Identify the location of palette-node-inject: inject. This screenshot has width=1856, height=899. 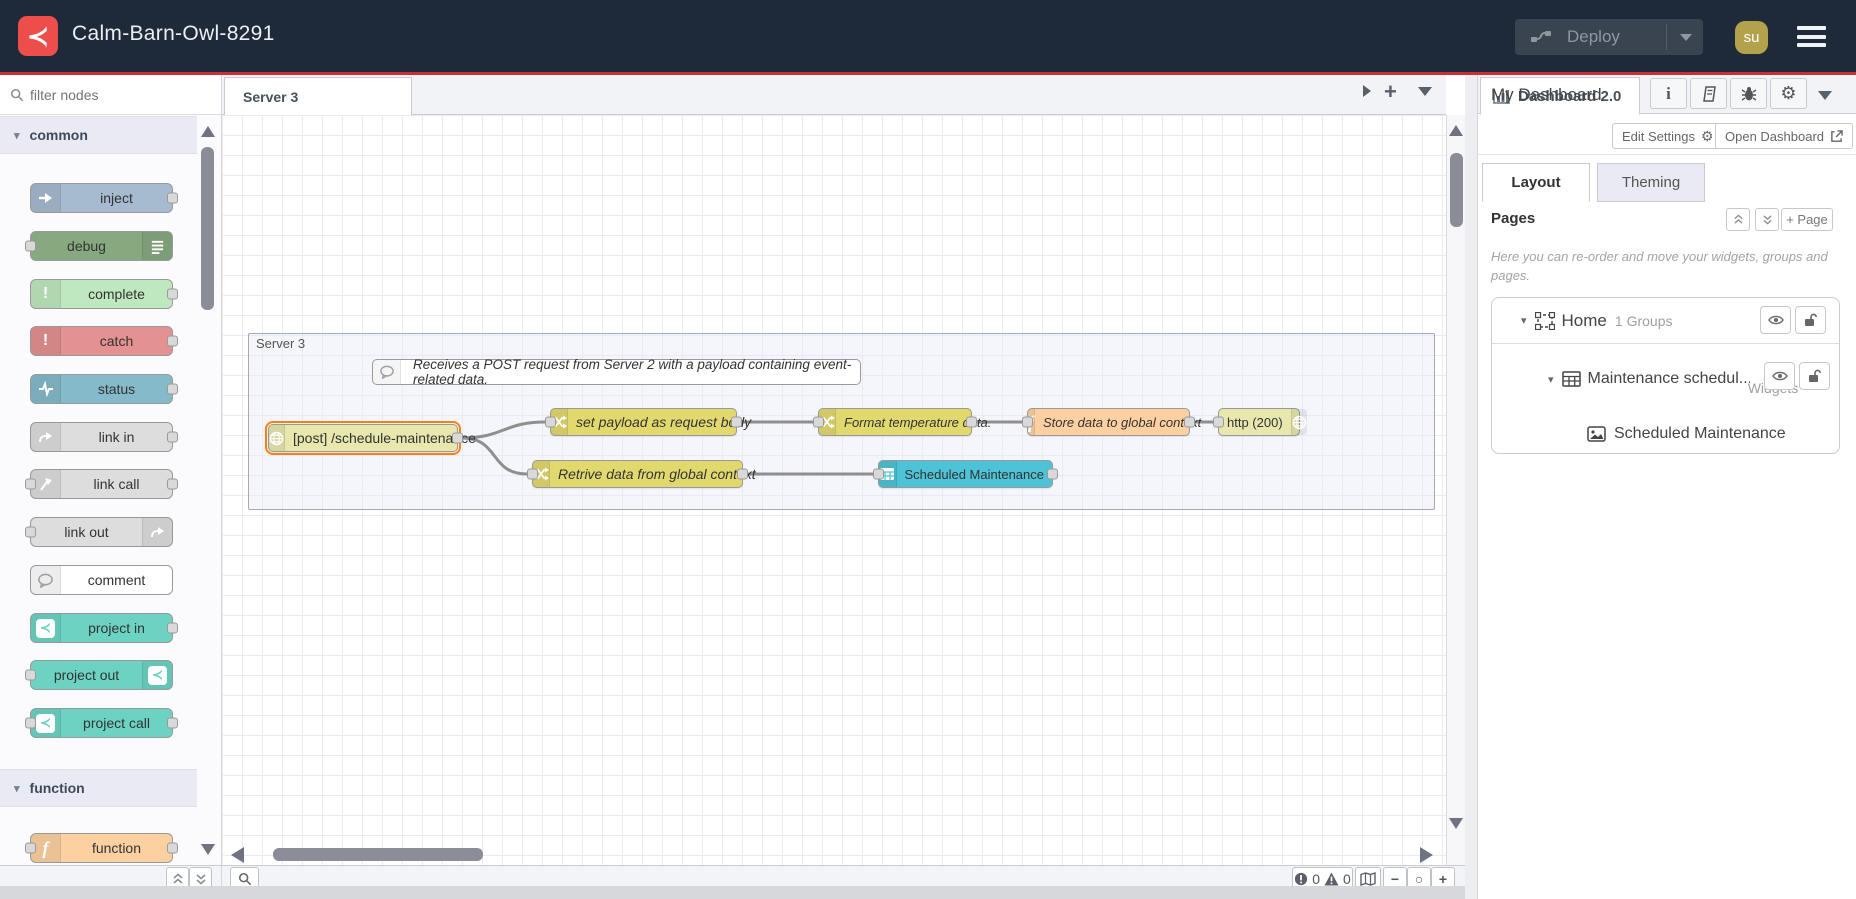
(104, 198).